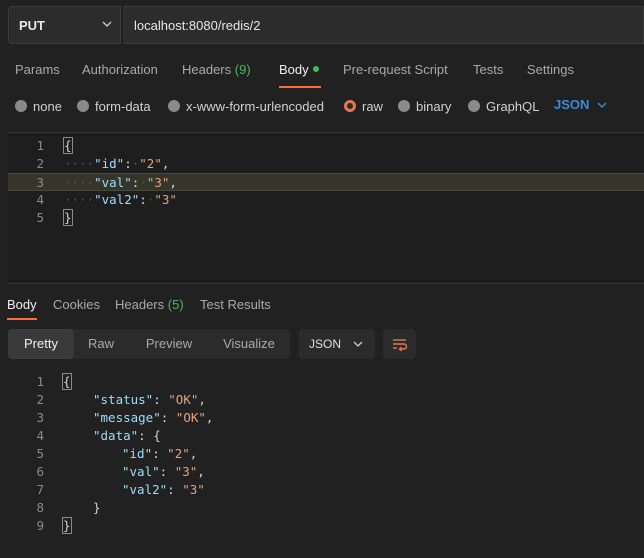 The width and height of the screenshot is (644, 558). I want to click on radio-label: form-data, so click(123, 106).